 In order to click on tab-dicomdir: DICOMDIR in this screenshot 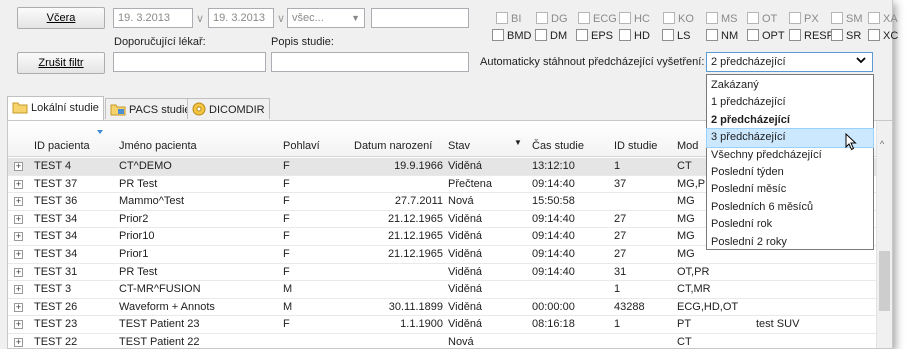, I will do `click(228, 108)`.